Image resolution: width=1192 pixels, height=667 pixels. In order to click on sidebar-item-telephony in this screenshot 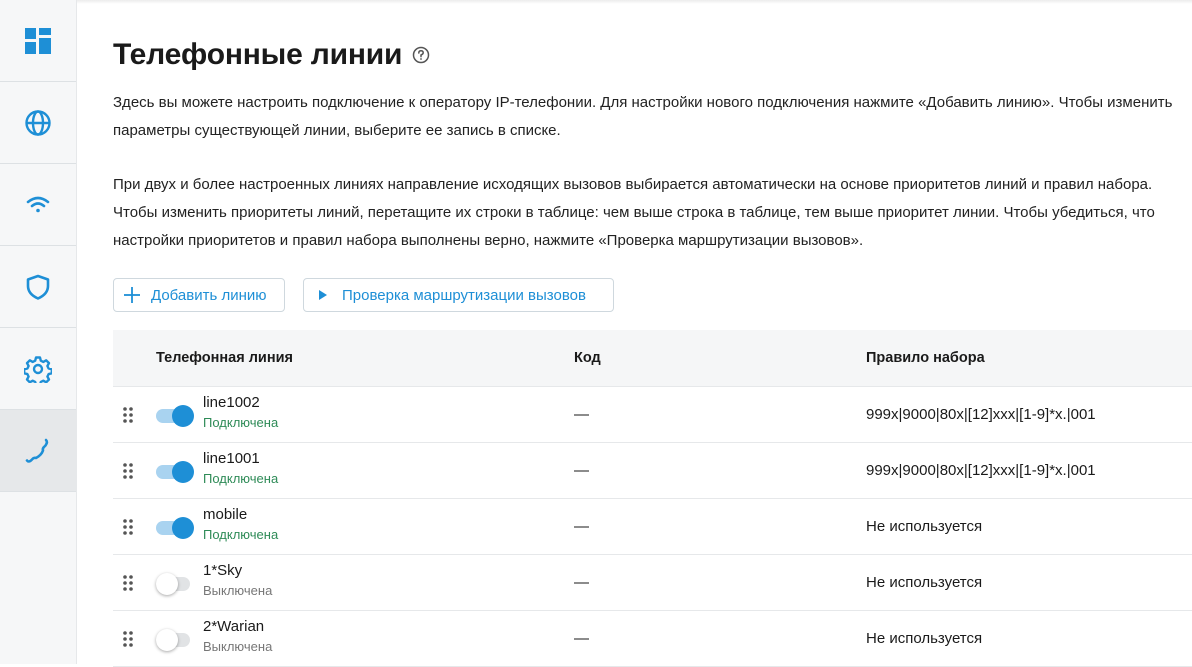, I will do `click(38, 451)`.